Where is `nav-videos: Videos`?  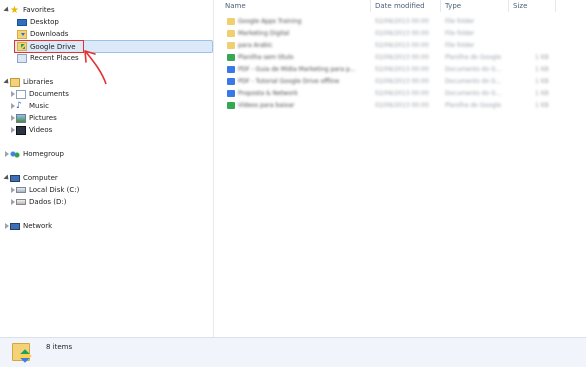
nav-videos: Videos is located at coordinates (31, 130).